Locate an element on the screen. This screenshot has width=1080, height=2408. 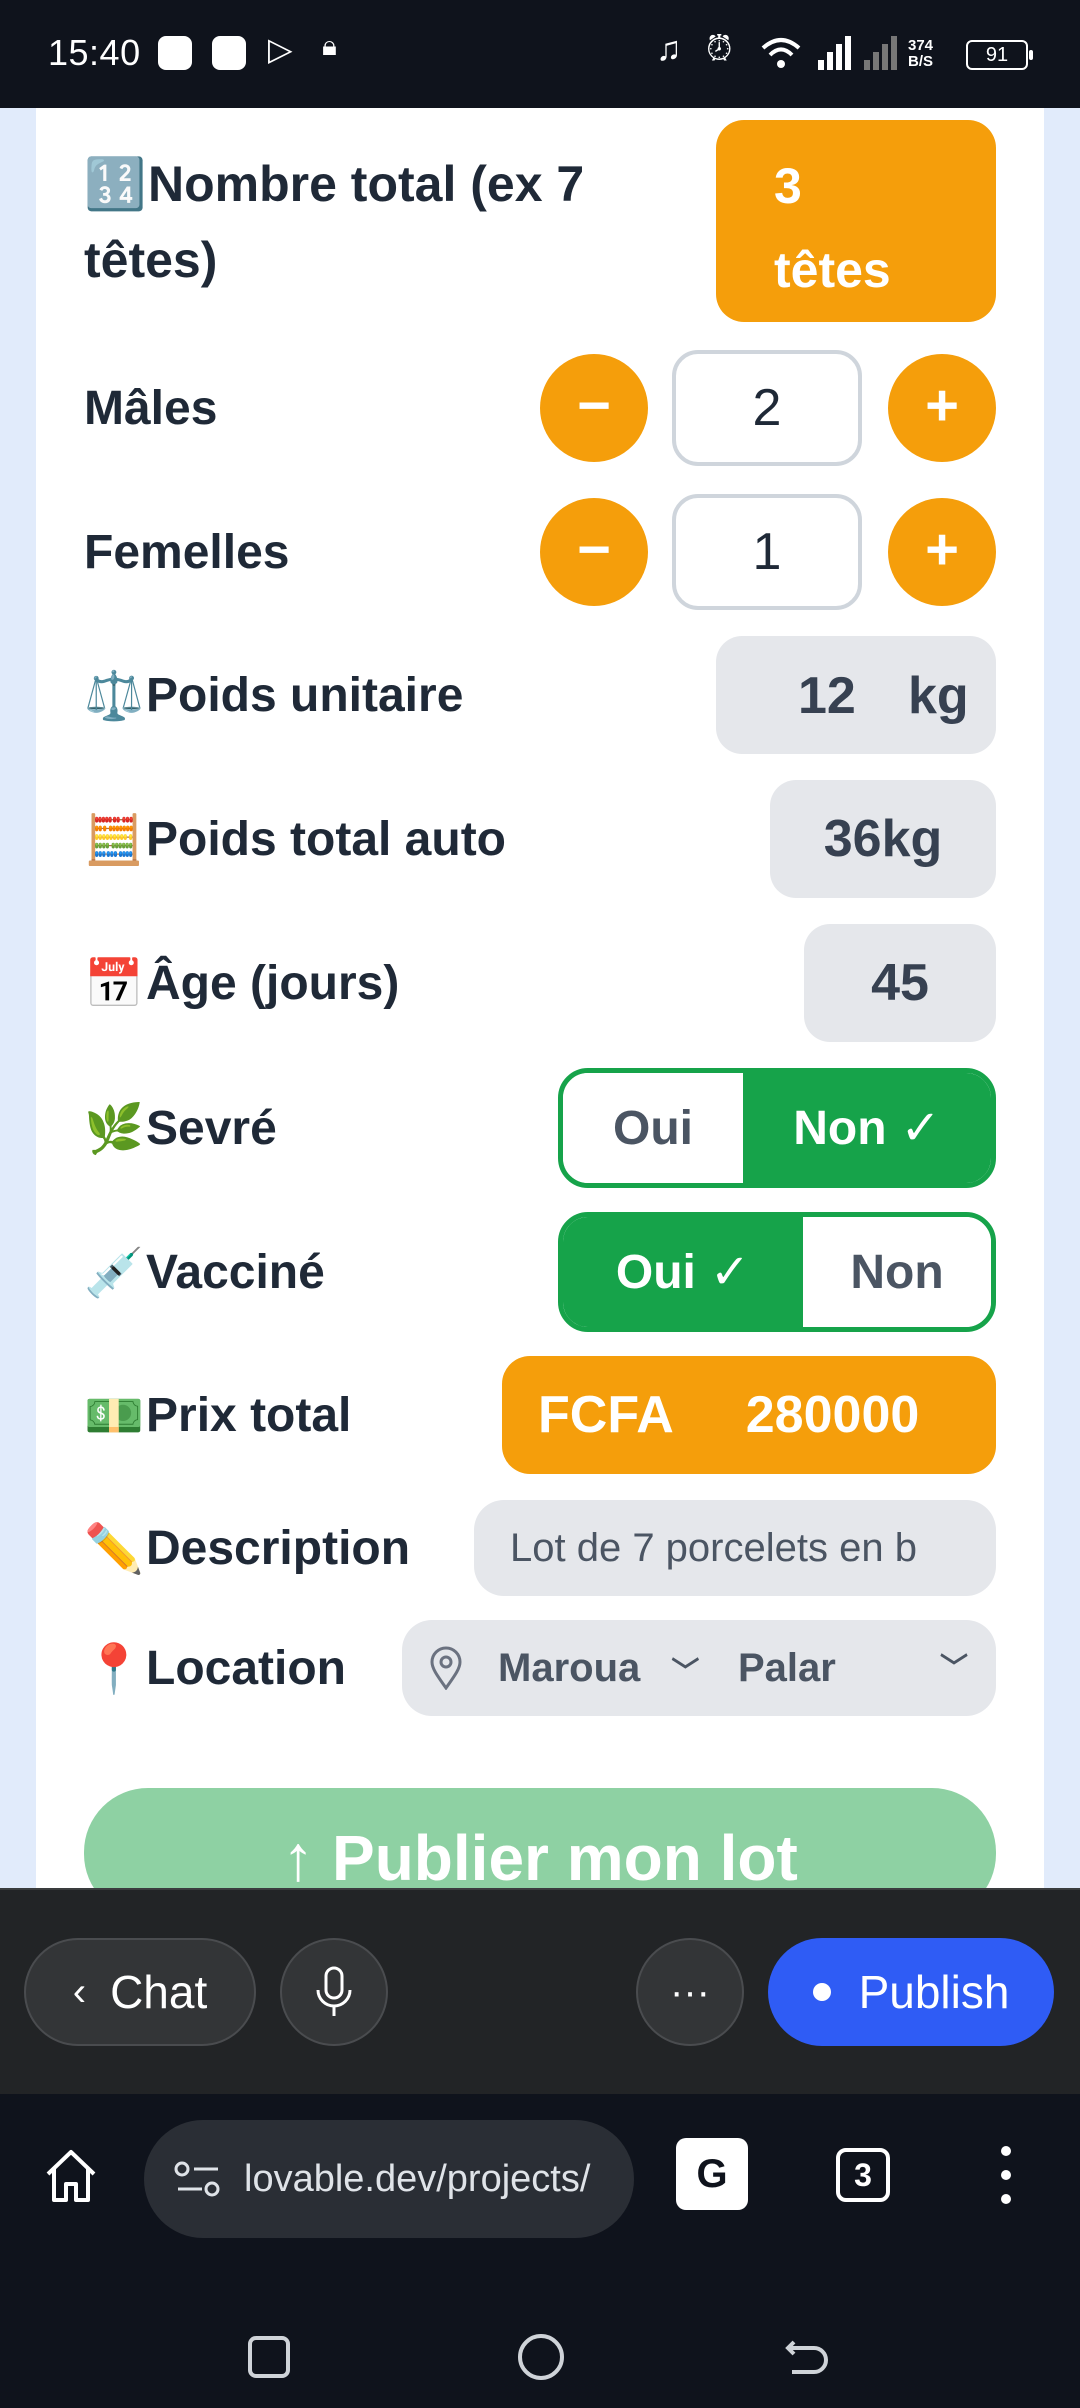
poids-total-label: 🧮 Poids total auto is located at coordinates (295, 839).